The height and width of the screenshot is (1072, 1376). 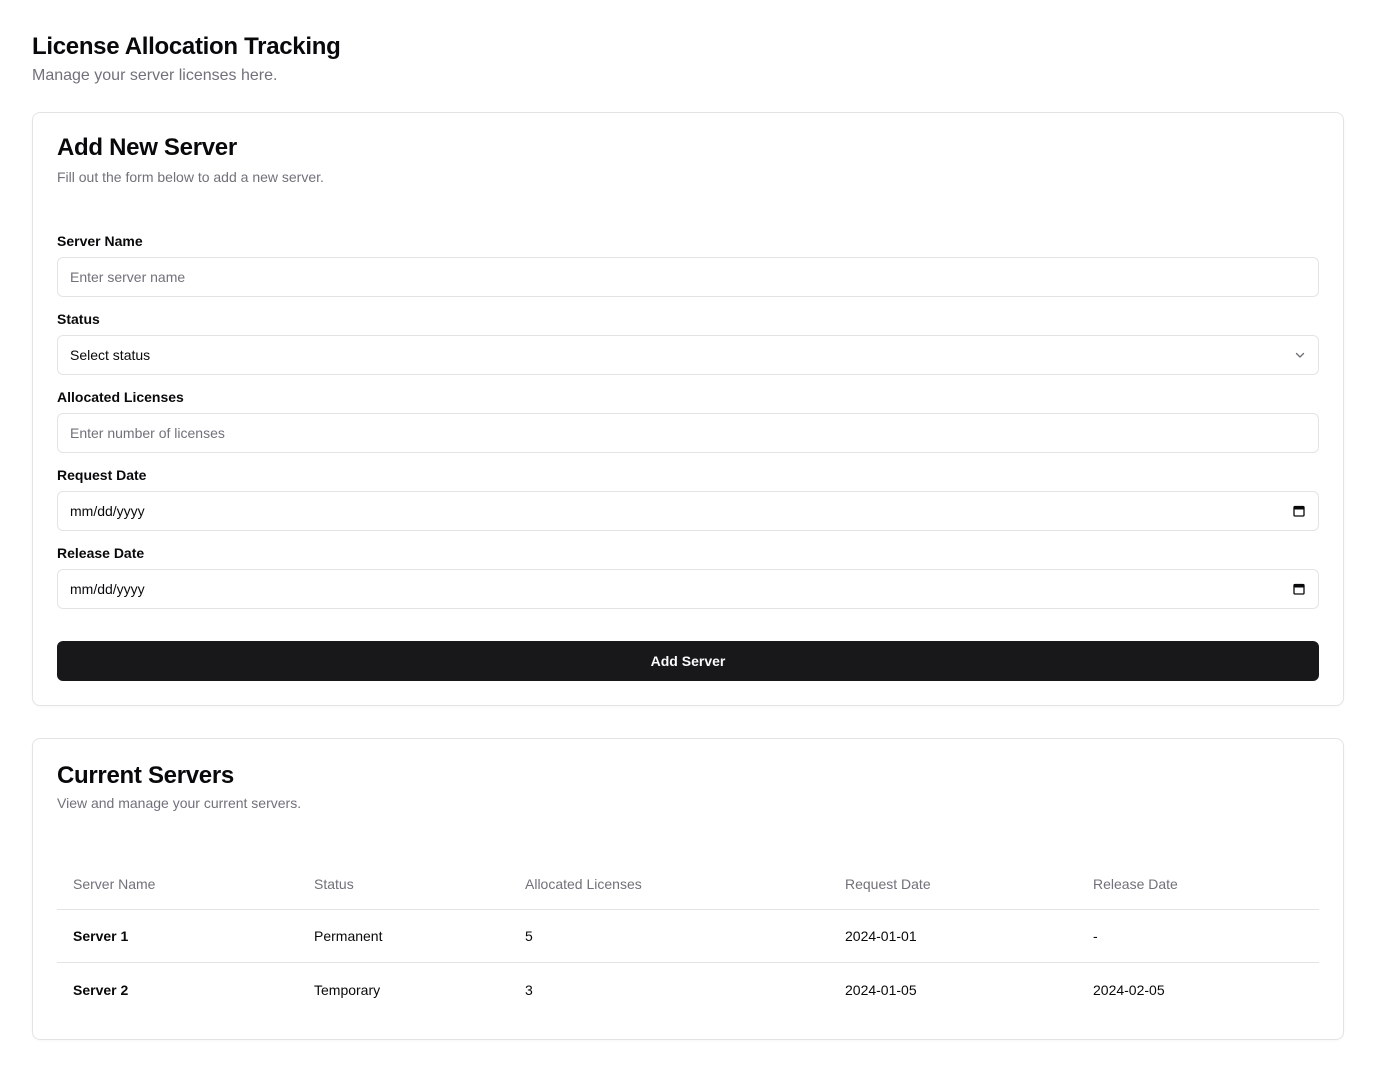 I want to click on allocated-licenses-cell: 5, so click(x=529, y=936).